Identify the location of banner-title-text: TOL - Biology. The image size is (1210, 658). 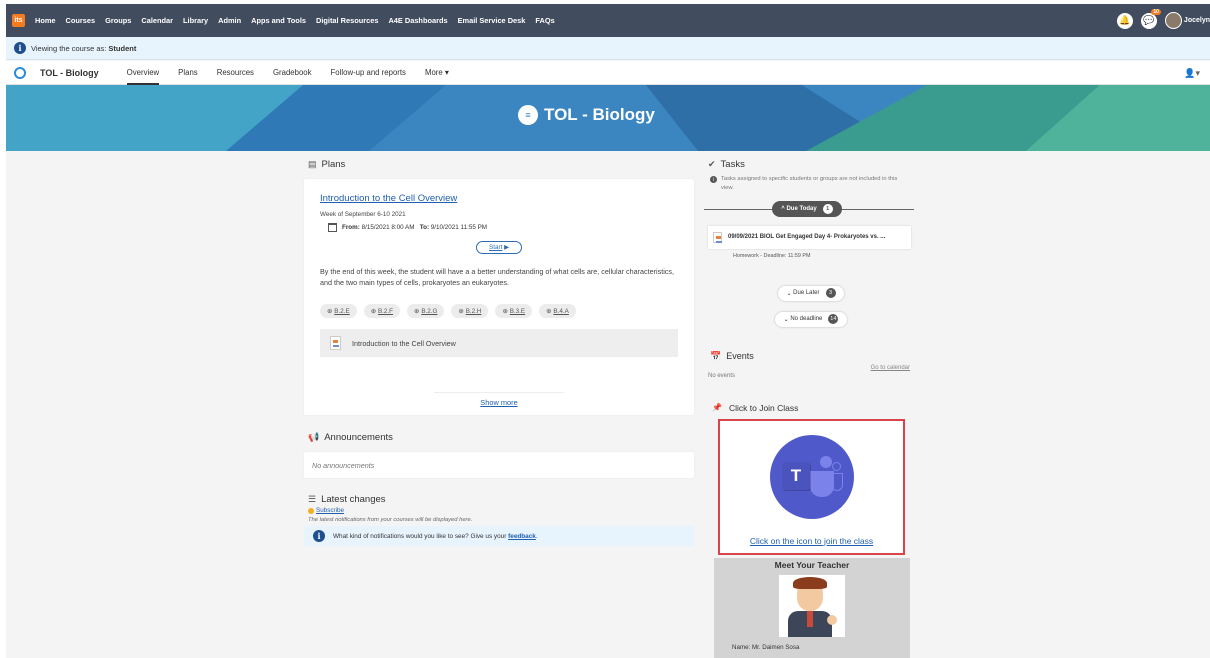
(599, 114).